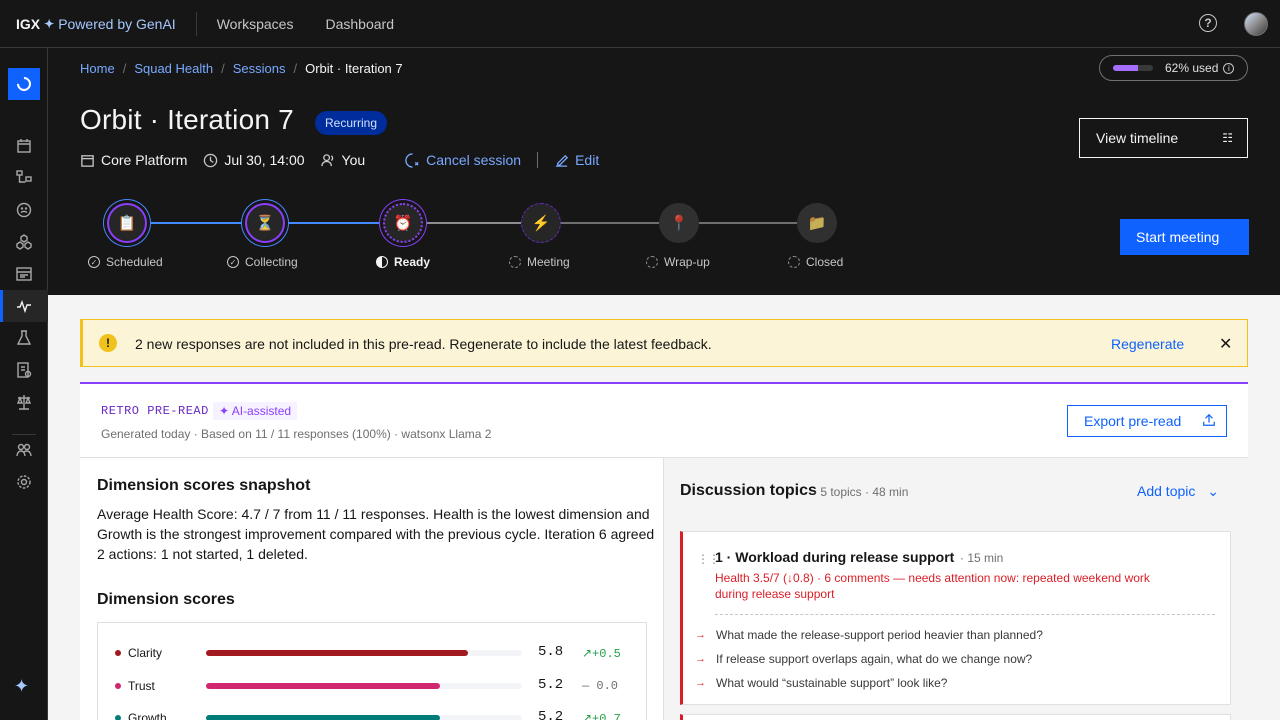 The width and height of the screenshot is (1280, 720). I want to click on breadcrumb-squad-health: Squad Health, so click(173, 68).